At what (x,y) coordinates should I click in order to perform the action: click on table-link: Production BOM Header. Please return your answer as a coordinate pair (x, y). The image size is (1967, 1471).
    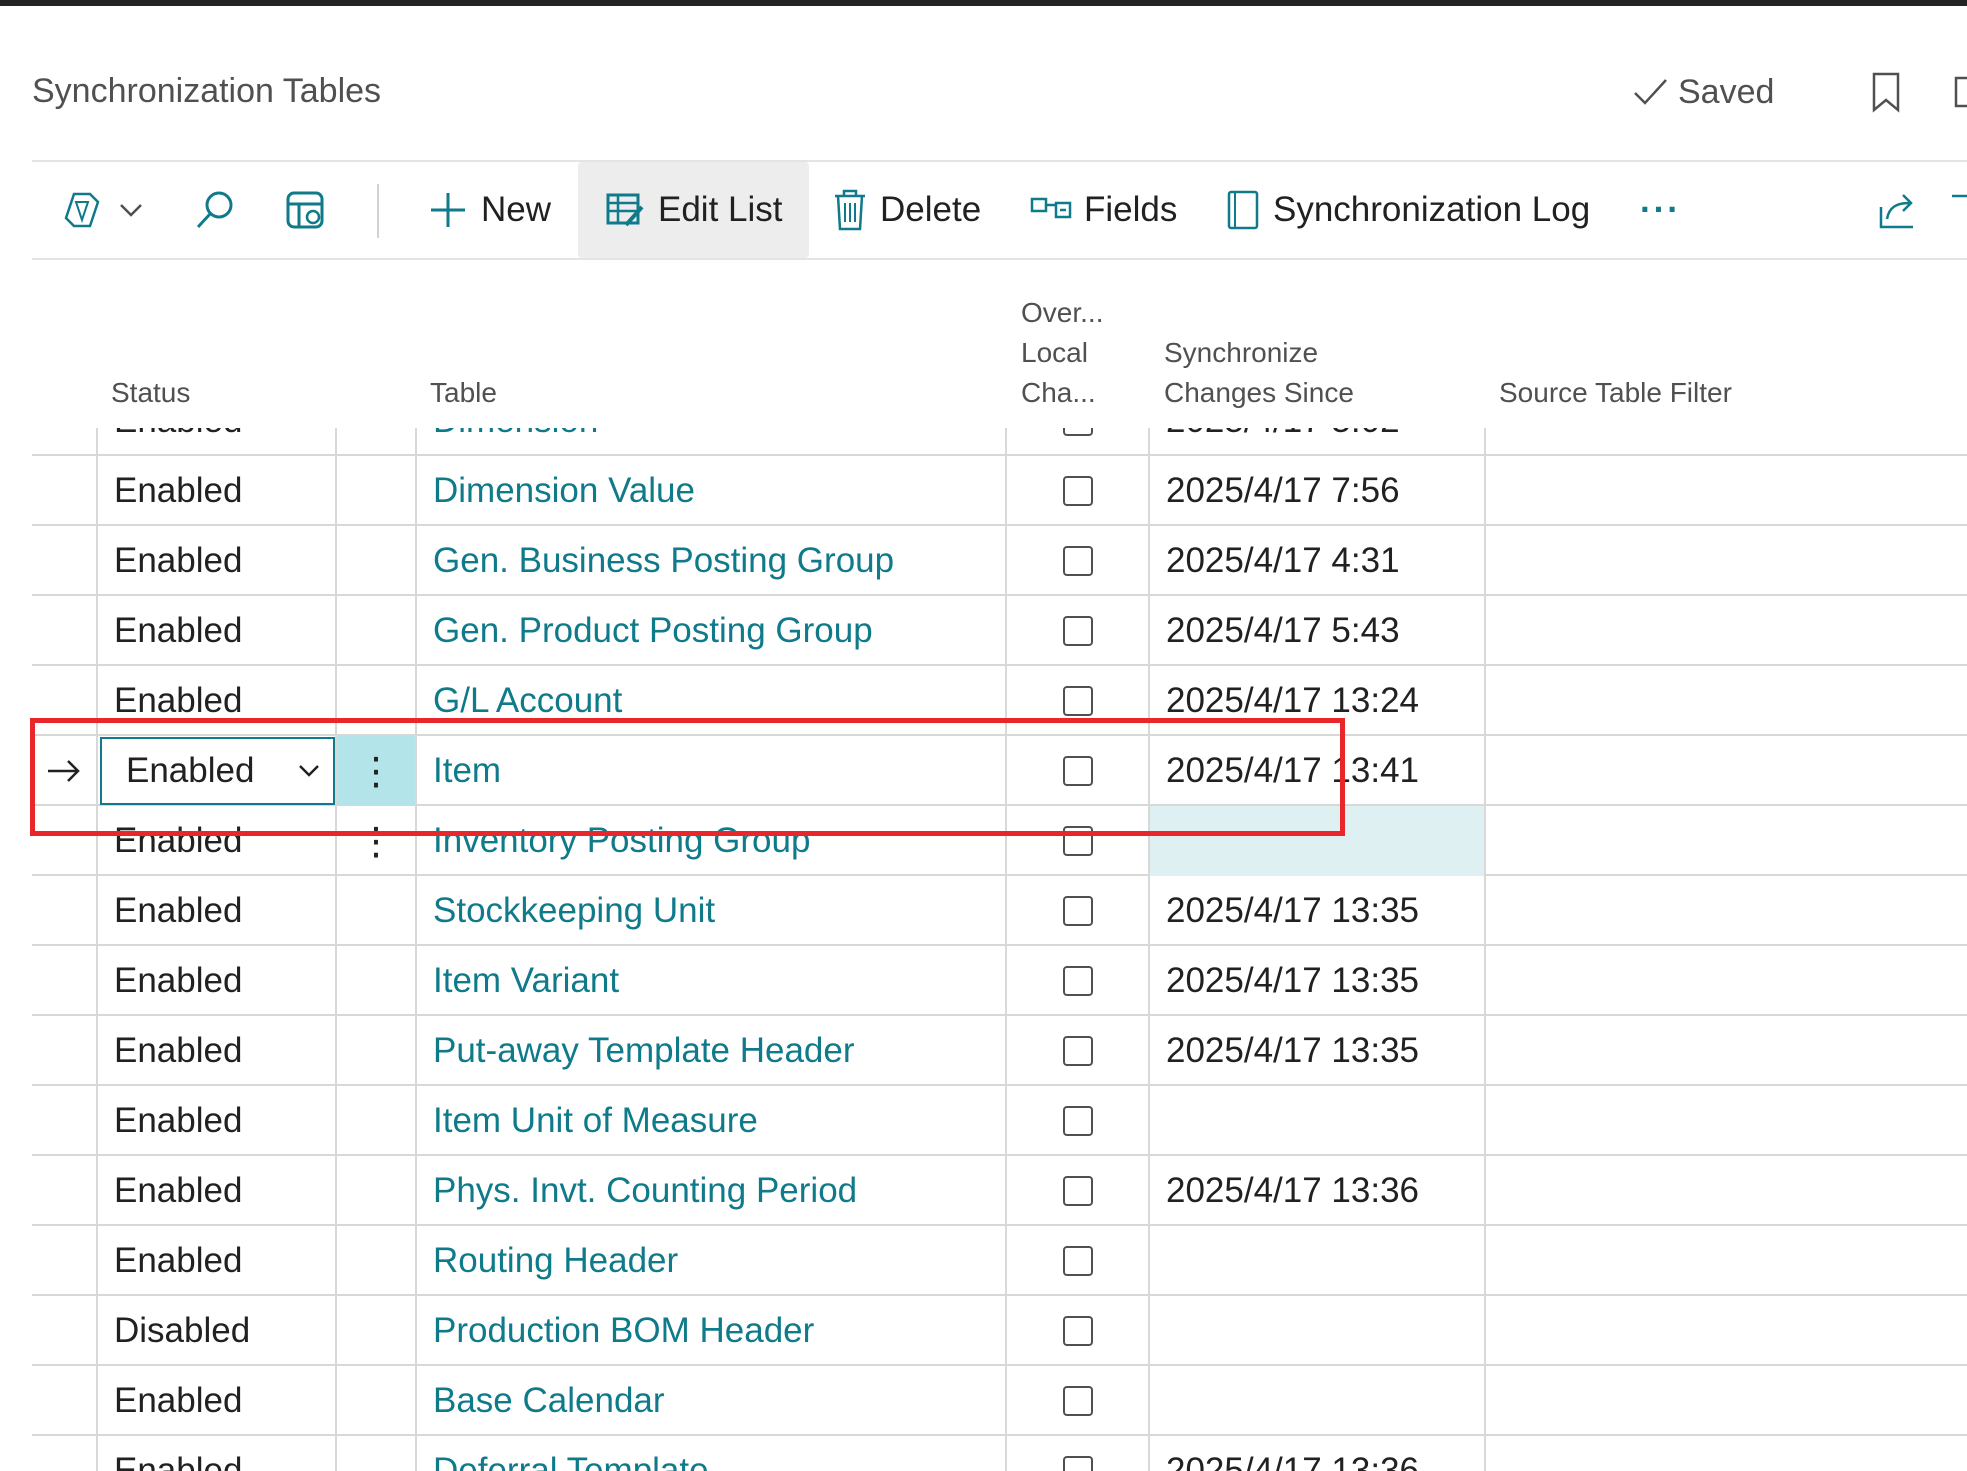
    Looking at the image, I should click on (712, 1331).